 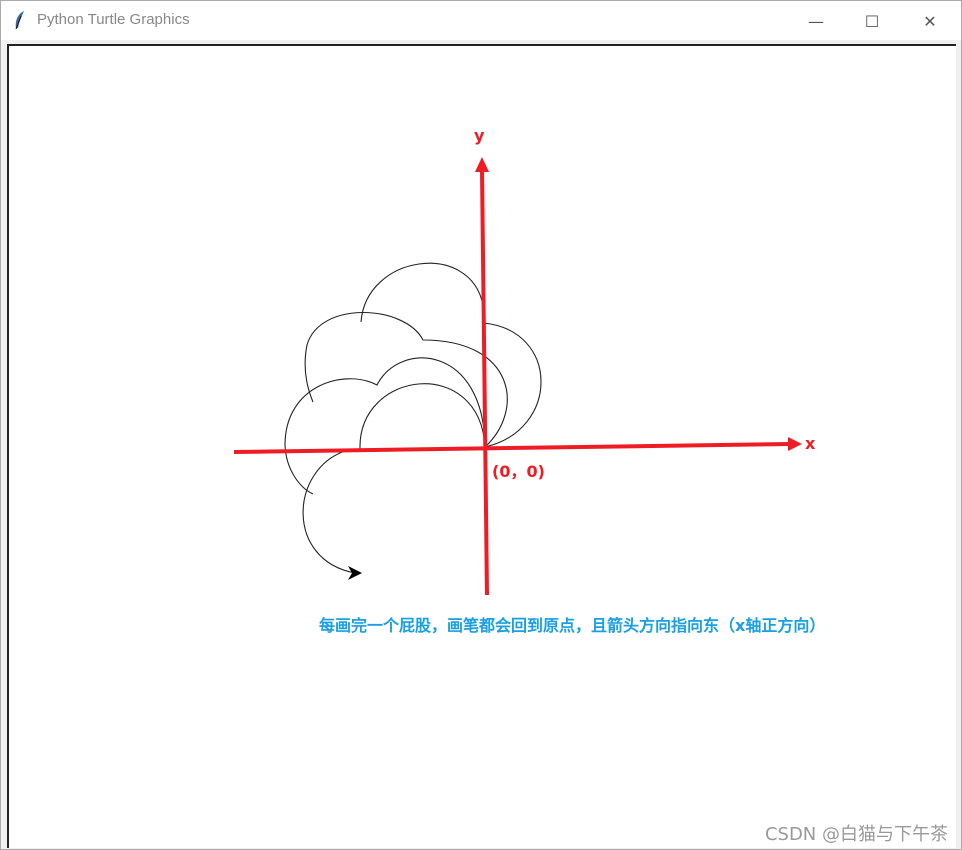 What do you see at coordinates (422, 416) in the screenshot?
I see `curve-small-arc` at bounding box center [422, 416].